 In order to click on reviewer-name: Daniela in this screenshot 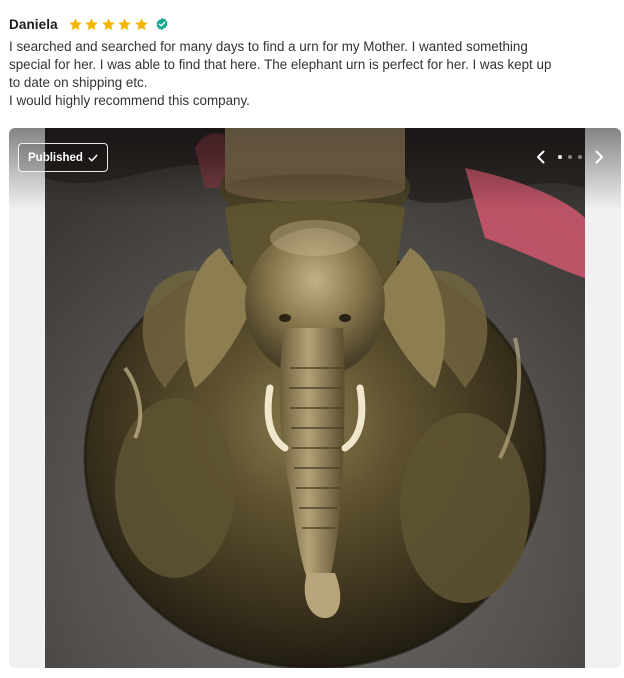, I will do `click(33, 24)`.